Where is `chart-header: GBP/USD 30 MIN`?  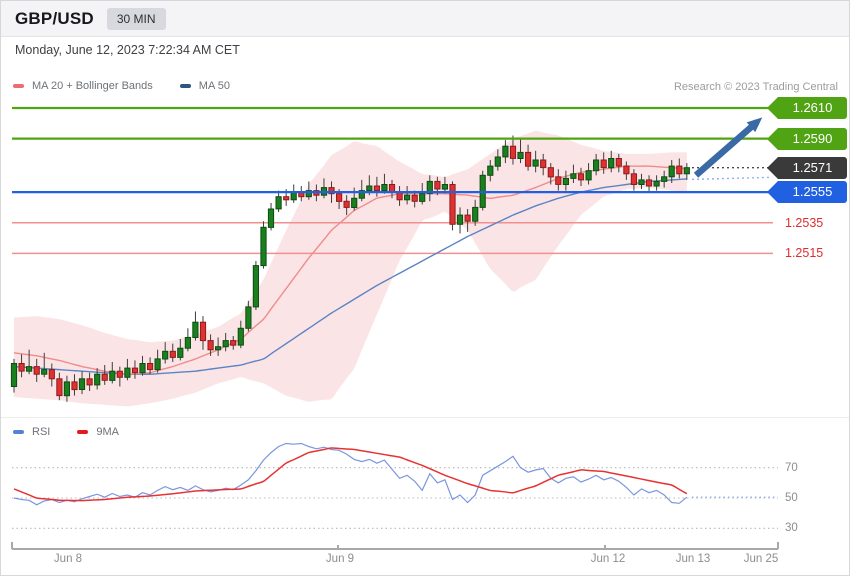
chart-header: GBP/USD 30 MIN is located at coordinates (425, 19).